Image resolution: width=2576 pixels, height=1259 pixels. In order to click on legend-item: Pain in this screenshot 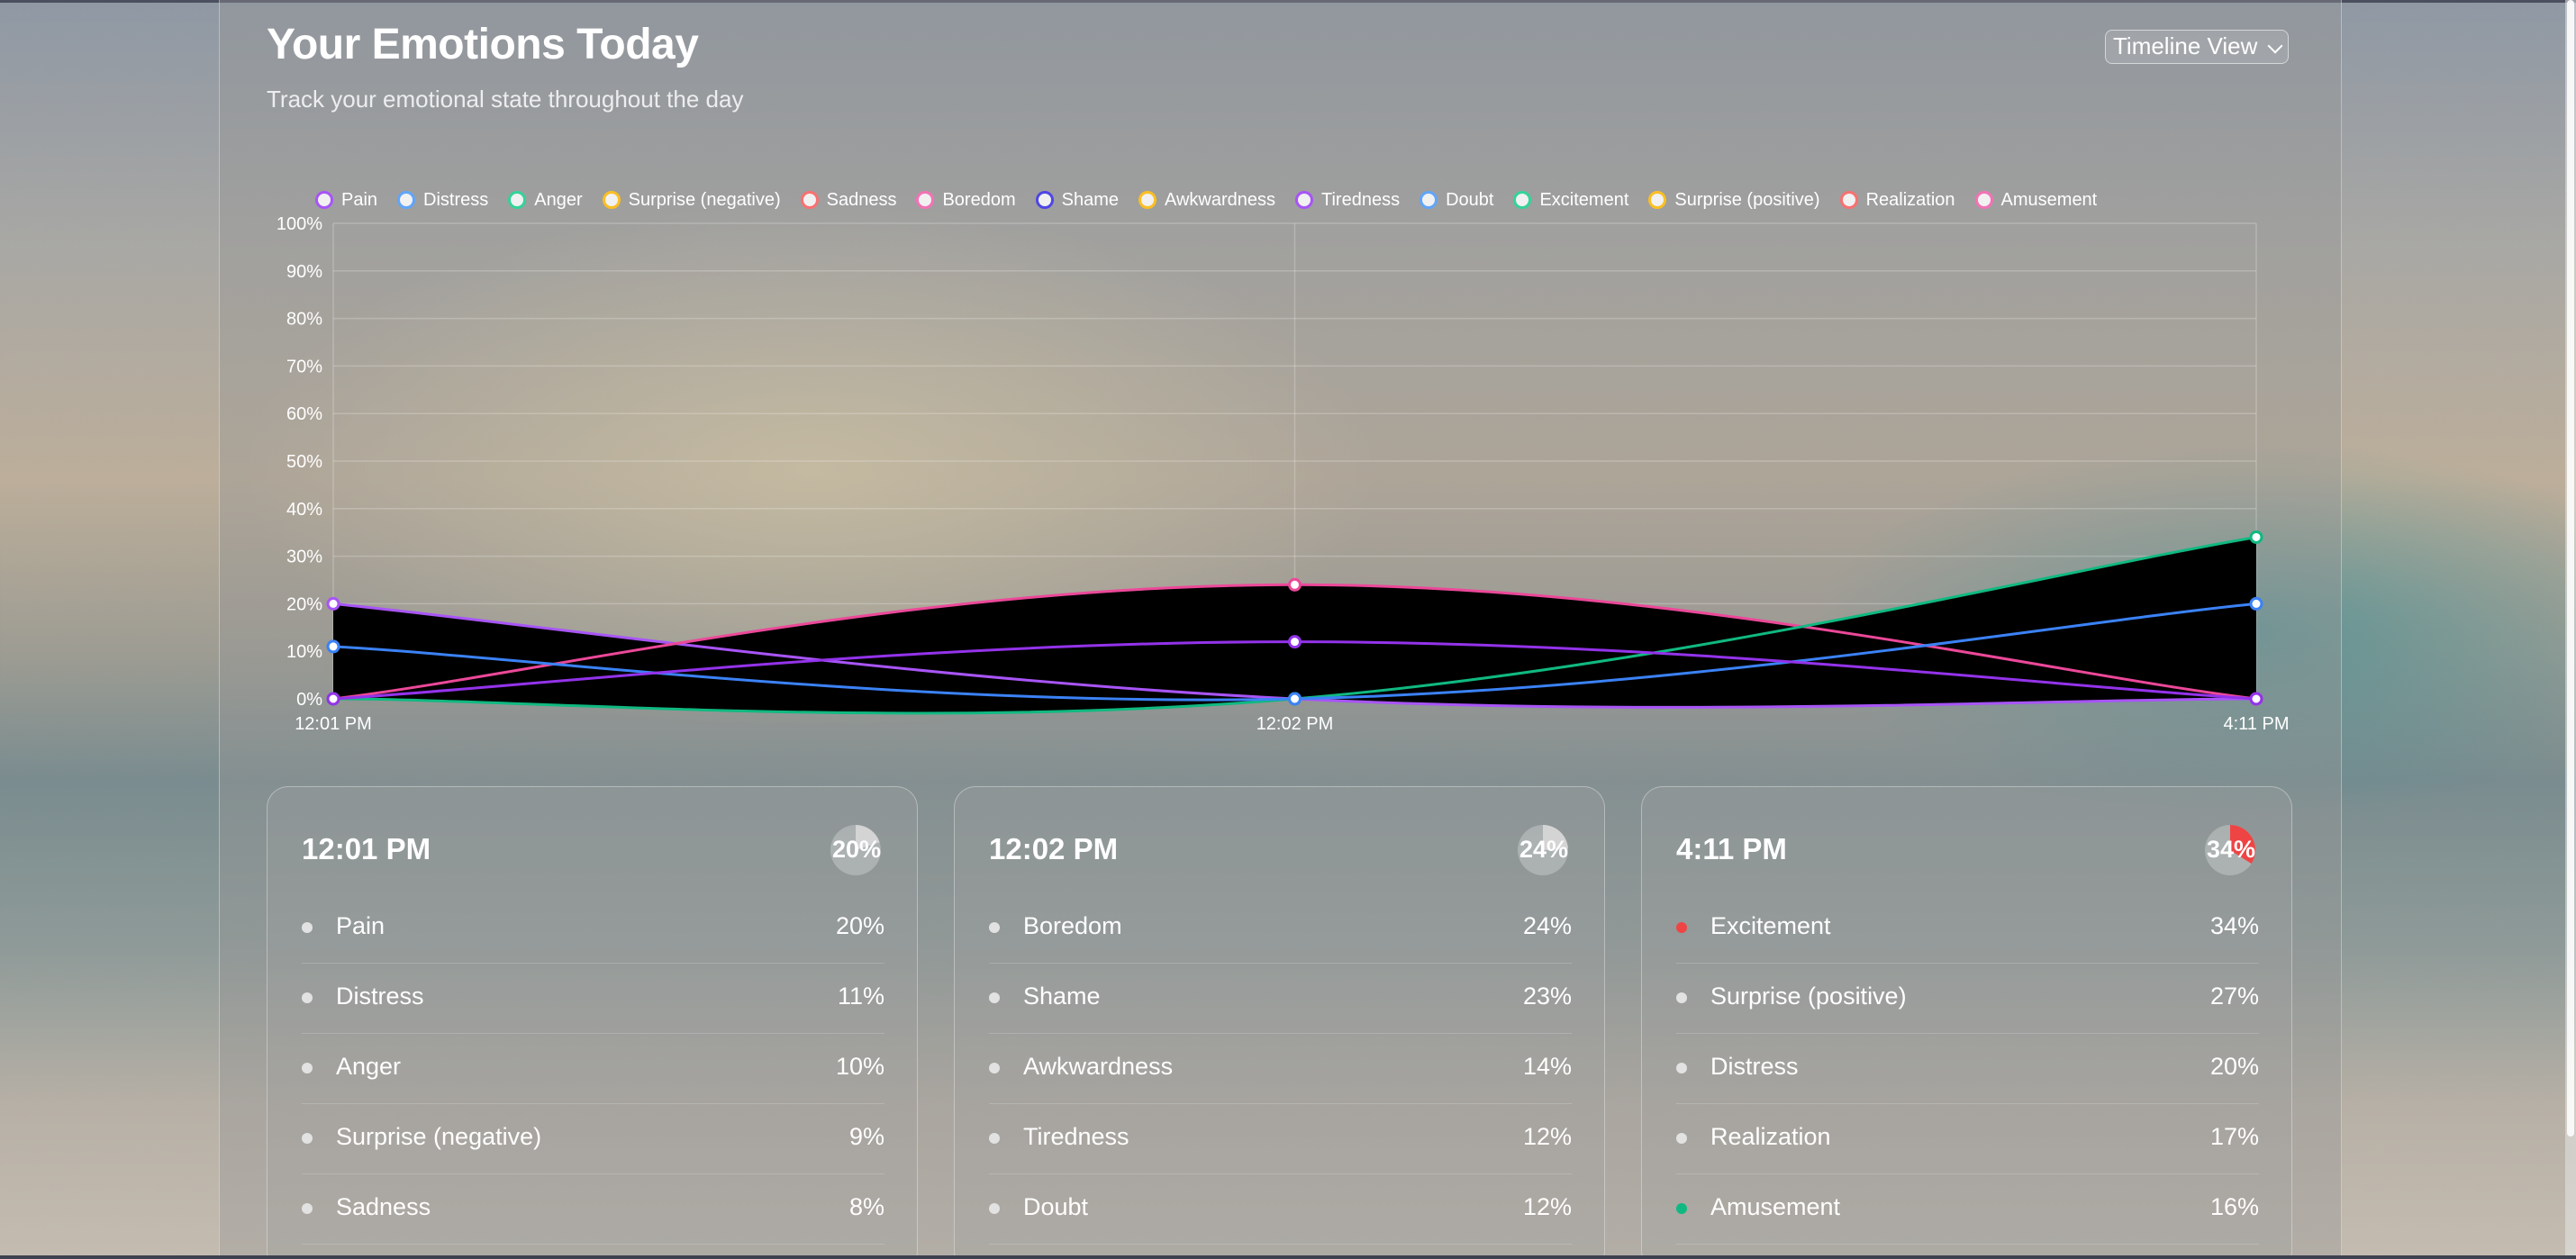, I will do `click(346, 199)`.